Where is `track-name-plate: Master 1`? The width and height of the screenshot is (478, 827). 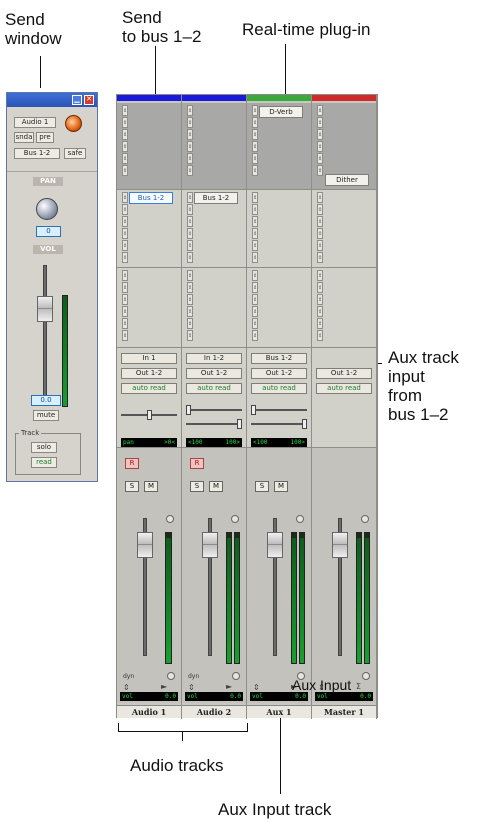
track-name-plate: Master 1 is located at coordinates (344, 711).